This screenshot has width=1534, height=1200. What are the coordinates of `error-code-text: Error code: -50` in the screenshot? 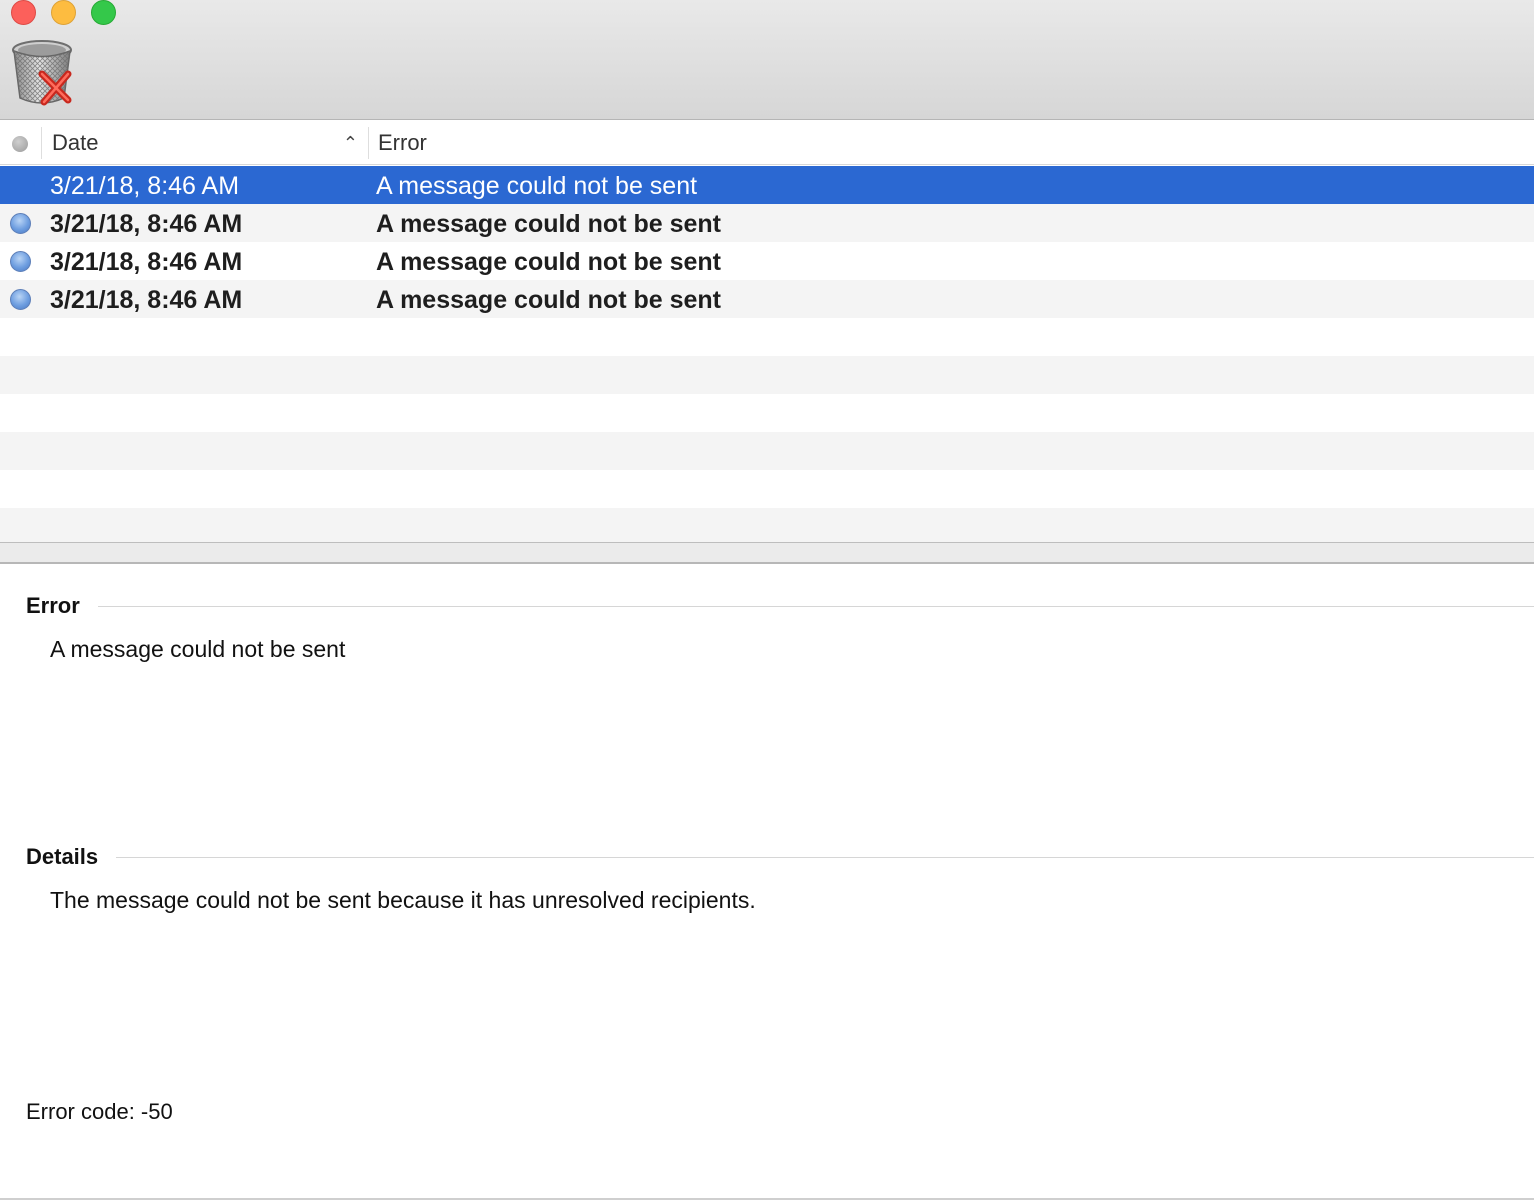 It's located at (99, 1111).